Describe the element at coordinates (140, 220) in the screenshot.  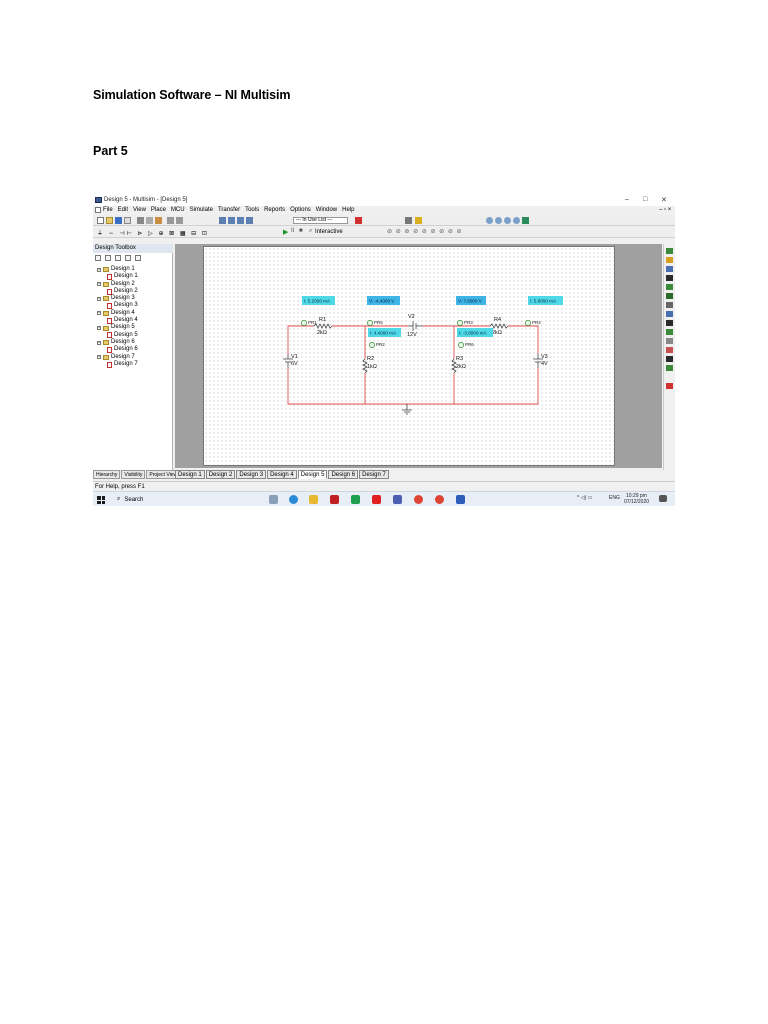
I see `cut-icon` at that location.